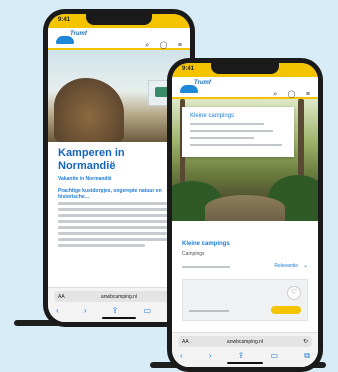 Image resolution: width=338 pixels, height=372 pixels. Describe the element at coordinates (120, 226) in the screenshot. I see `body-text` at that location.